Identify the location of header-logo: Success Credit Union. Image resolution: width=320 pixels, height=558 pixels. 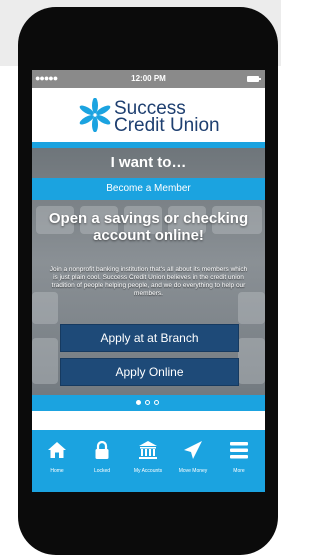
(148, 115).